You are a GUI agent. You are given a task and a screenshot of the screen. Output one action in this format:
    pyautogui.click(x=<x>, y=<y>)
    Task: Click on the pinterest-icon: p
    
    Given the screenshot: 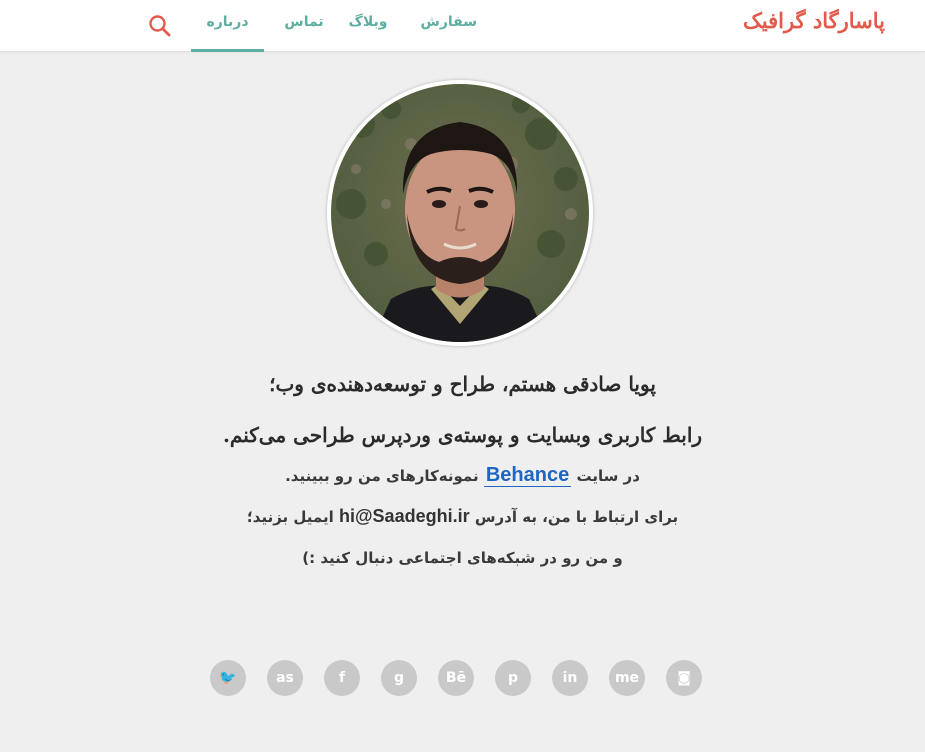 What is the action you would take?
    pyautogui.click(x=513, y=678)
    